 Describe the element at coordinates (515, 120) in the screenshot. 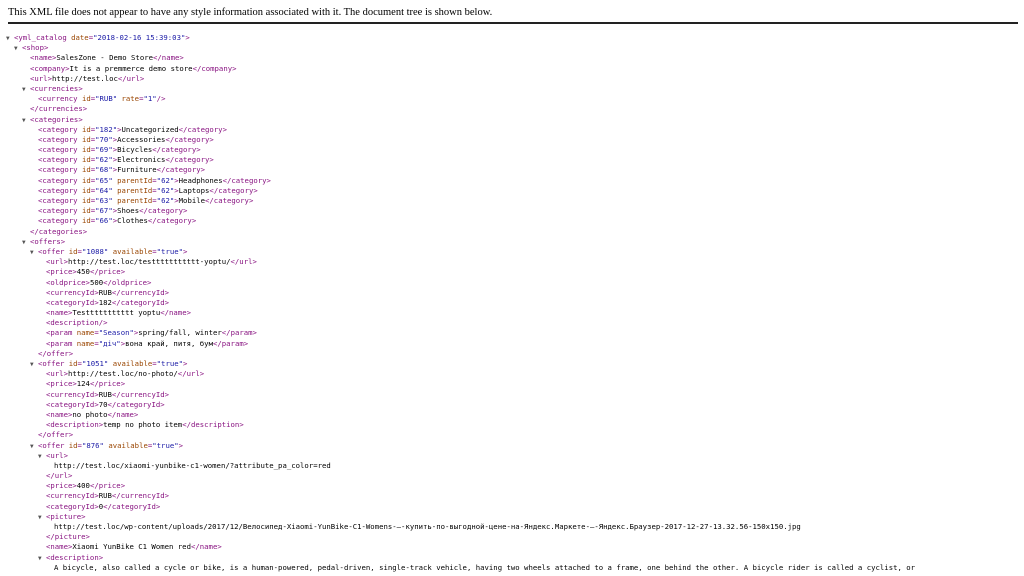

I see `xml-tree-line: ▼ <categories>` at that location.